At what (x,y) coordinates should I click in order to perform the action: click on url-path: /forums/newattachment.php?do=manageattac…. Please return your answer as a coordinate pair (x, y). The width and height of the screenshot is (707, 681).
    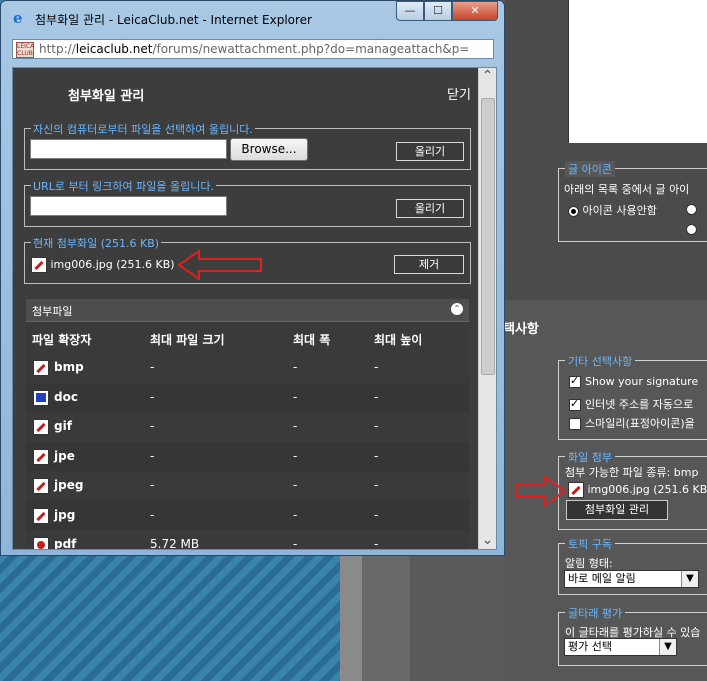
    Looking at the image, I should click on (311, 49).